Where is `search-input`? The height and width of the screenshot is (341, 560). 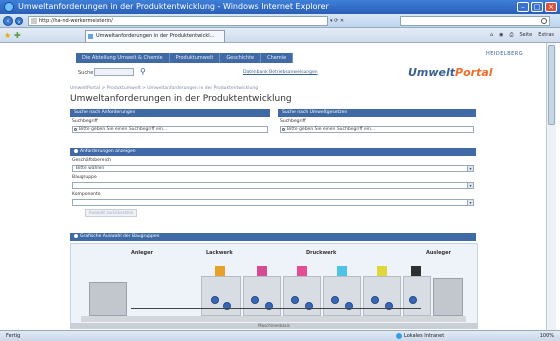 search-input is located at coordinates (475, 21).